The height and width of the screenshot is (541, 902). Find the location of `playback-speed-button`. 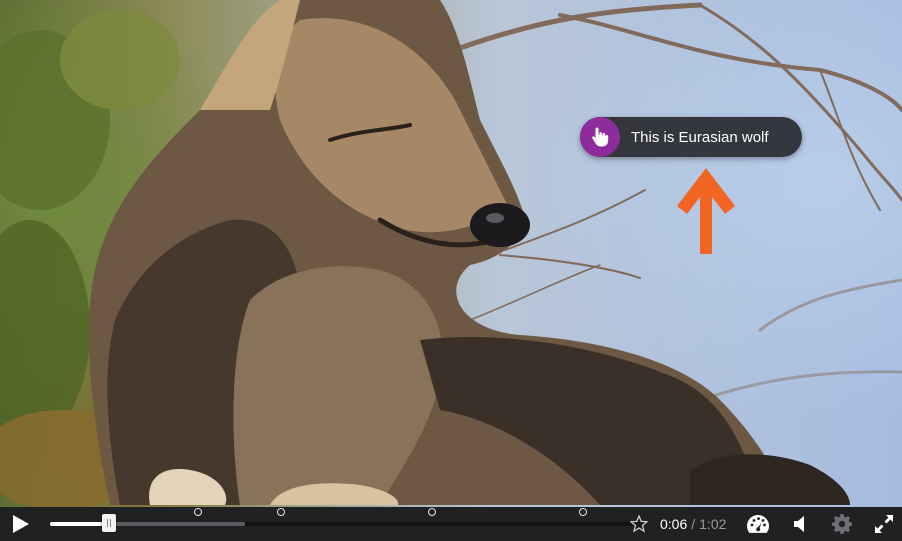

playback-speed-button is located at coordinates (758, 524).